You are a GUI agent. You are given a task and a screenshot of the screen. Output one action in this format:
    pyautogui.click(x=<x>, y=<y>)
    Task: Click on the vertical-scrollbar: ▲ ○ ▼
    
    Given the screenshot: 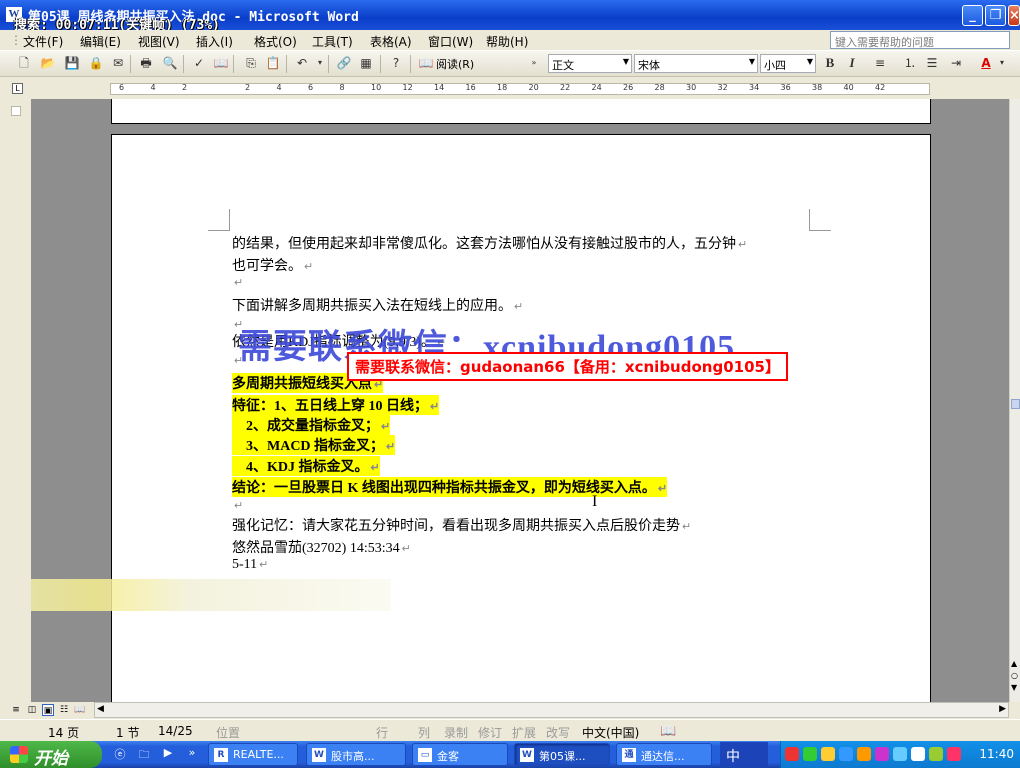 What is the action you would take?
    pyautogui.click(x=1014, y=400)
    